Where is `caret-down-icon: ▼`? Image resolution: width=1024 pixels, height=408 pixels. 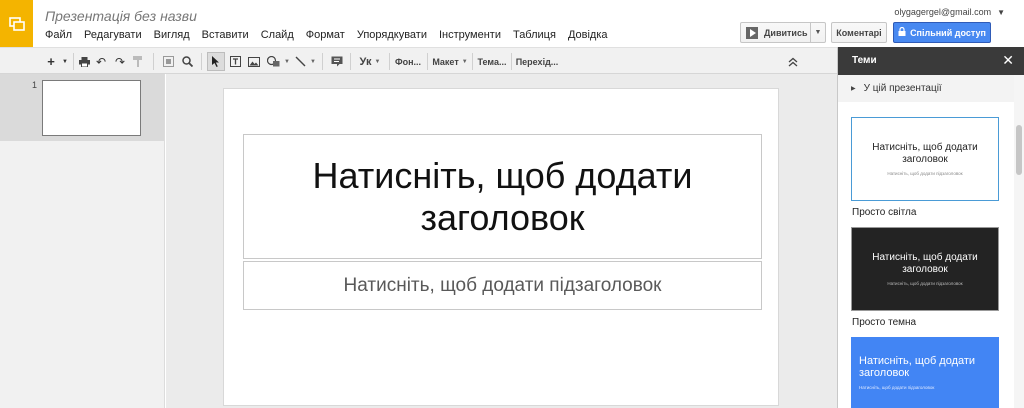 caret-down-icon: ▼ is located at coordinates (1001, 12).